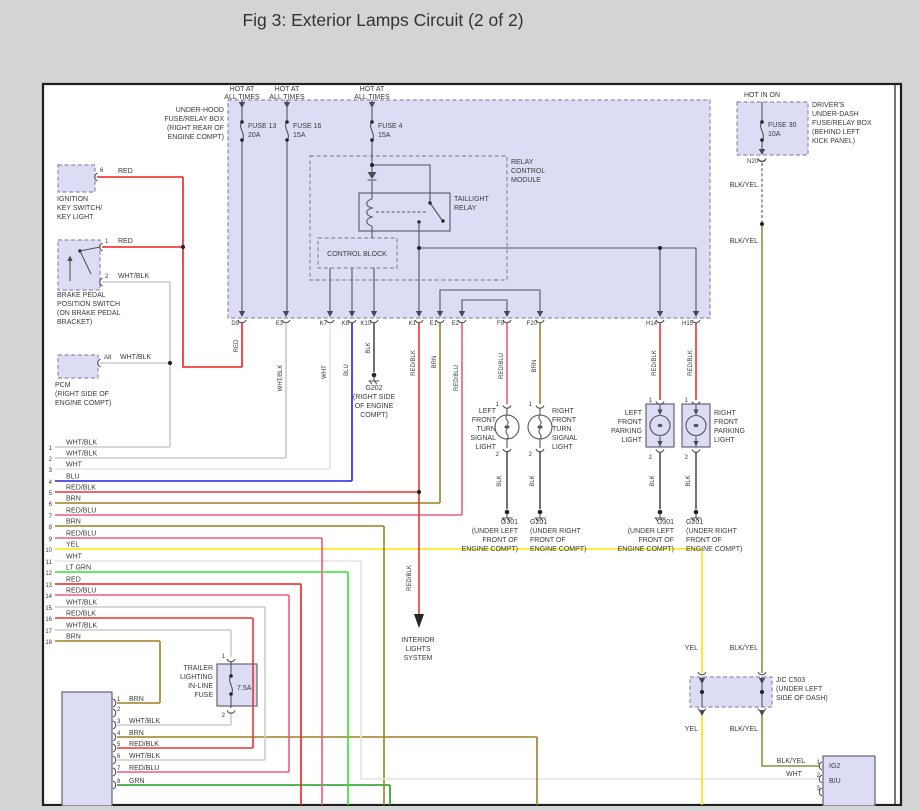 This screenshot has height=811, width=920. Describe the element at coordinates (235, 324) in the screenshot. I see `svg-text: D9` at that location.